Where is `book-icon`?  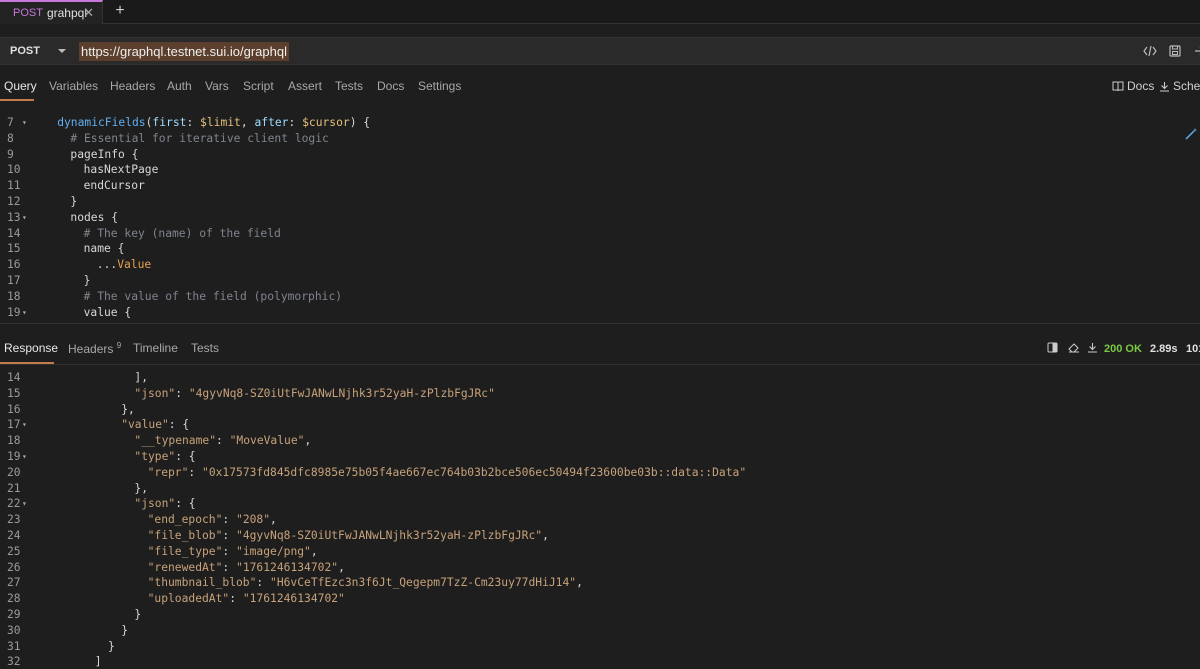
book-icon is located at coordinates (1118, 86).